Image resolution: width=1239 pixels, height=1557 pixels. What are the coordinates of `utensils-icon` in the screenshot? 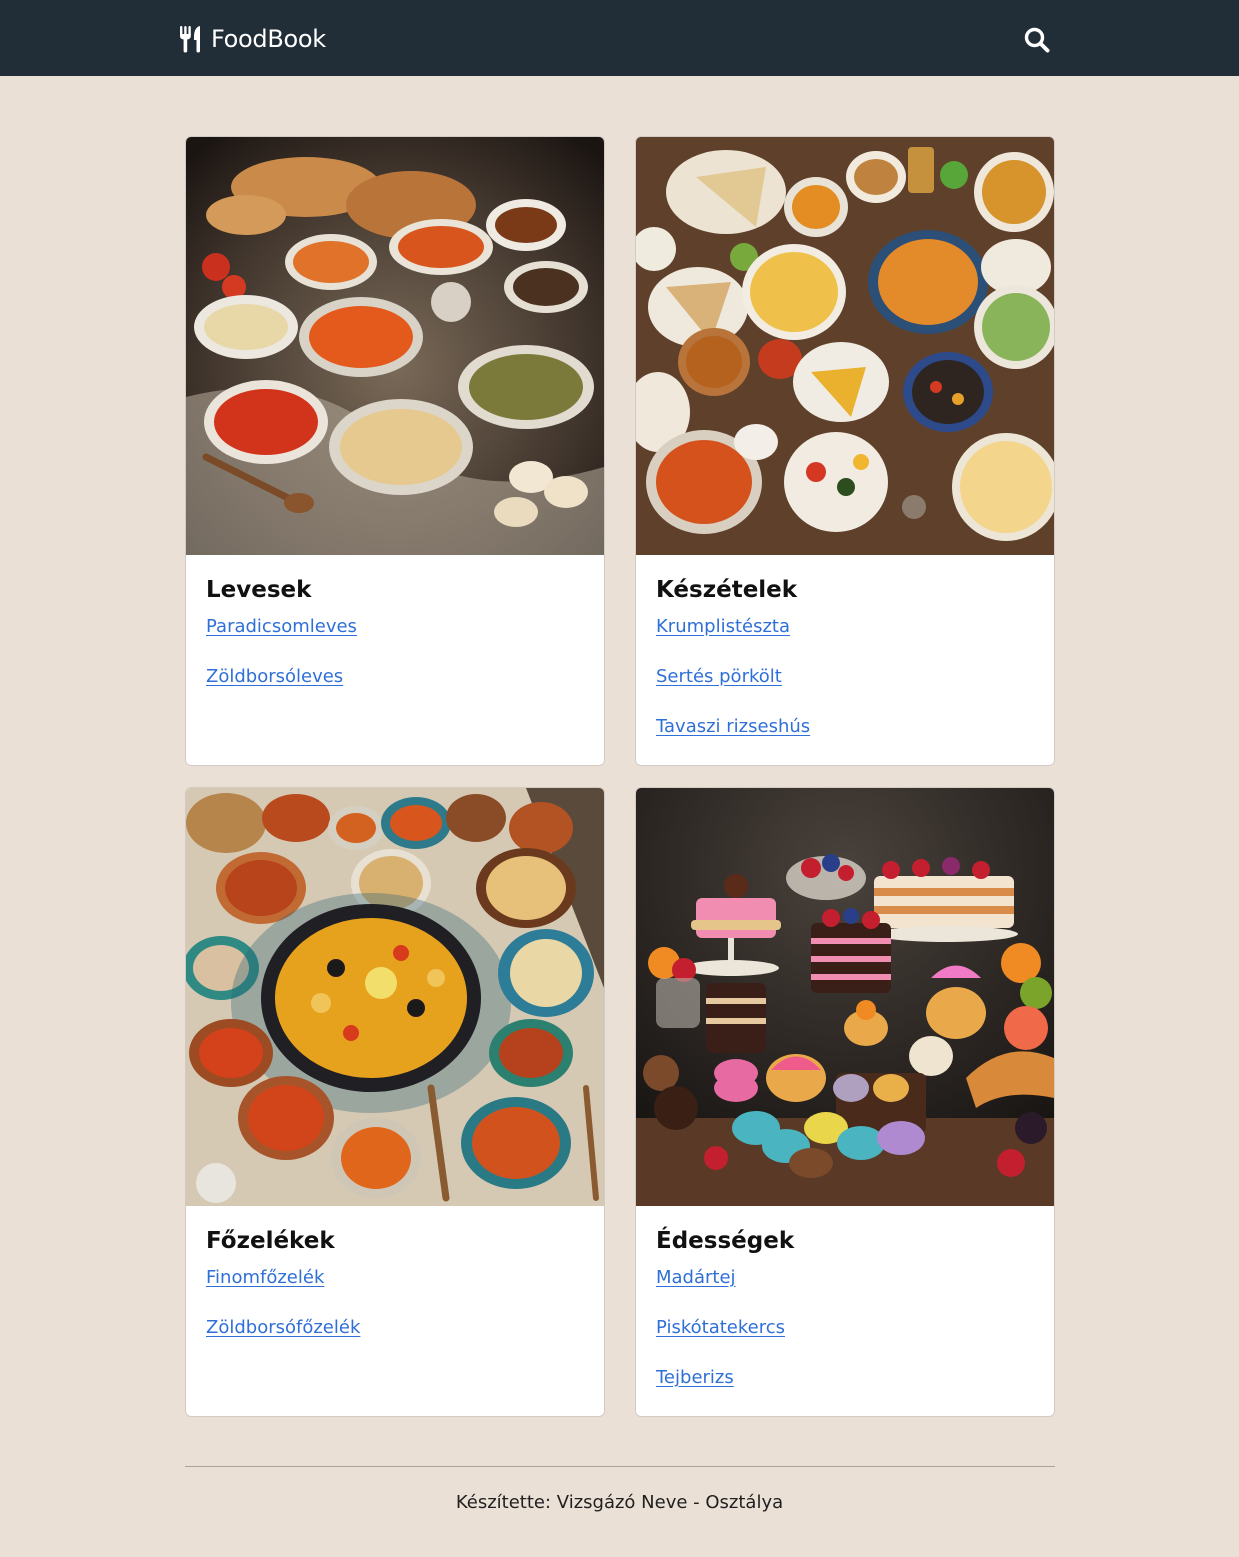 It's located at (190, 39).